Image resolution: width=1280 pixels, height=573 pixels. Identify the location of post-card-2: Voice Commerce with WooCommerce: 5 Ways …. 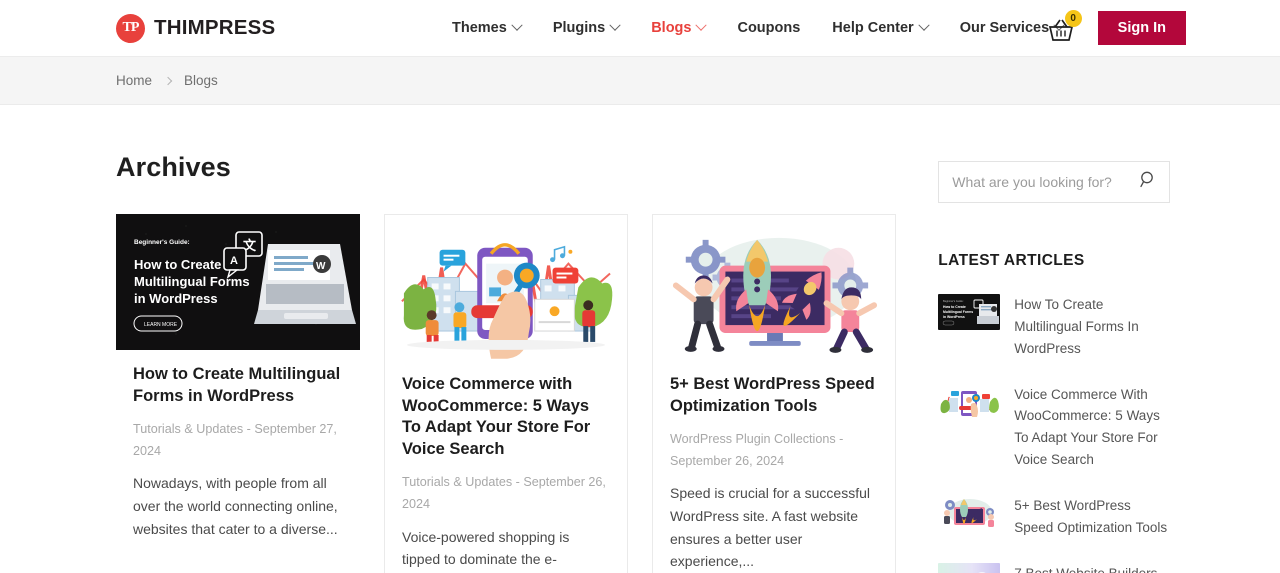
(506, 393).